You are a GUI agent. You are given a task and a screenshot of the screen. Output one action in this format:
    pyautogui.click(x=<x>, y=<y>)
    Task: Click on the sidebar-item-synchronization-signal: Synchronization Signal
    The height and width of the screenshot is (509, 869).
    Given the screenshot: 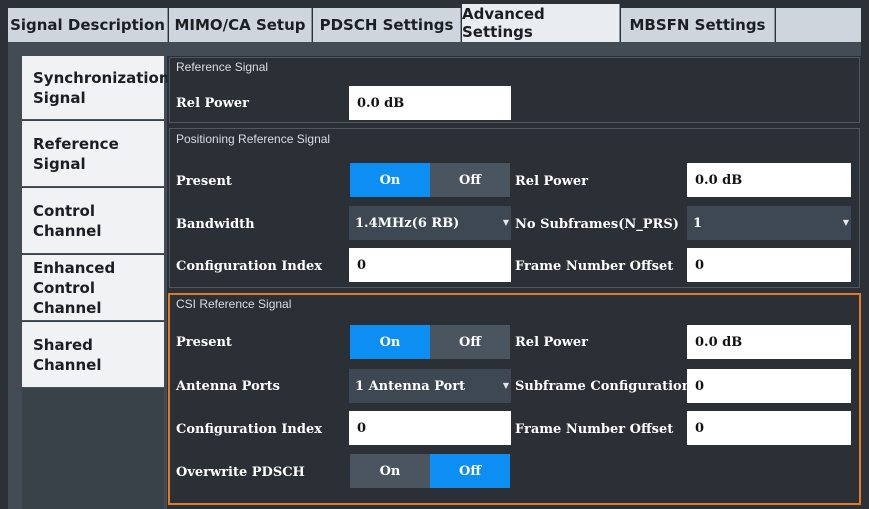 What is the action you would take?
    pyautogui.click(x=96, y=88)
    